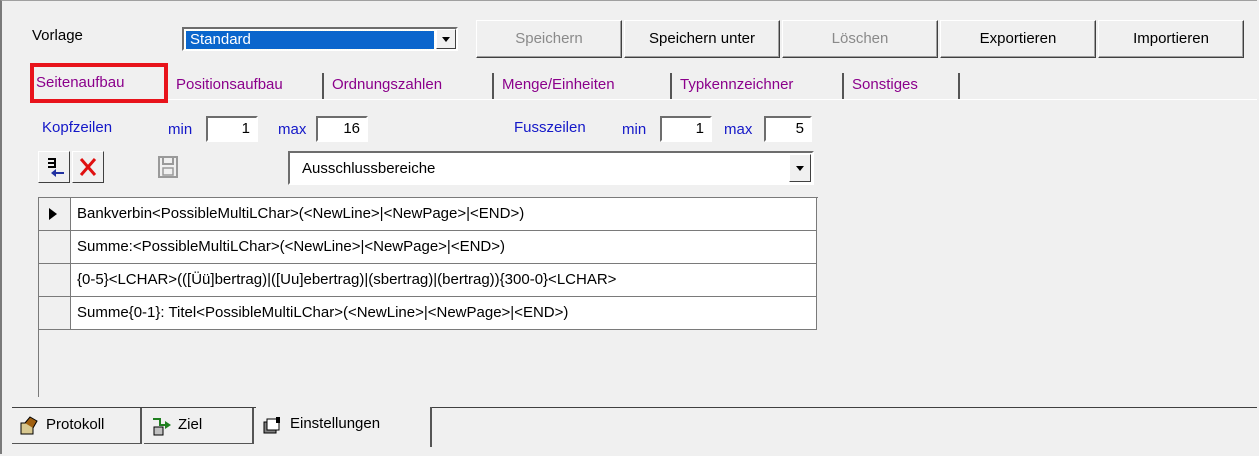 The height and width of the screenshot is (456, 1259). I want to click on delete-icon, so click(88, 167).